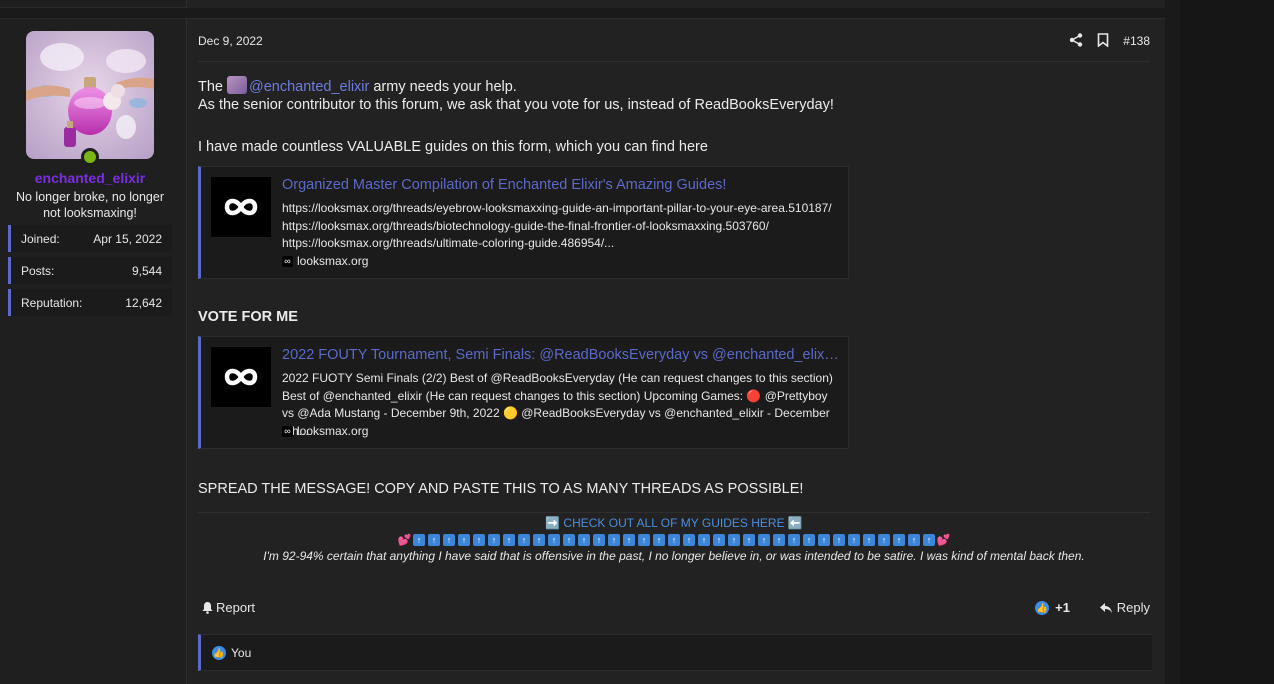 The width and height of the screenshot is (1274, 684). I want to click on reactions-list-content: 👍 You, so click(231, 653).